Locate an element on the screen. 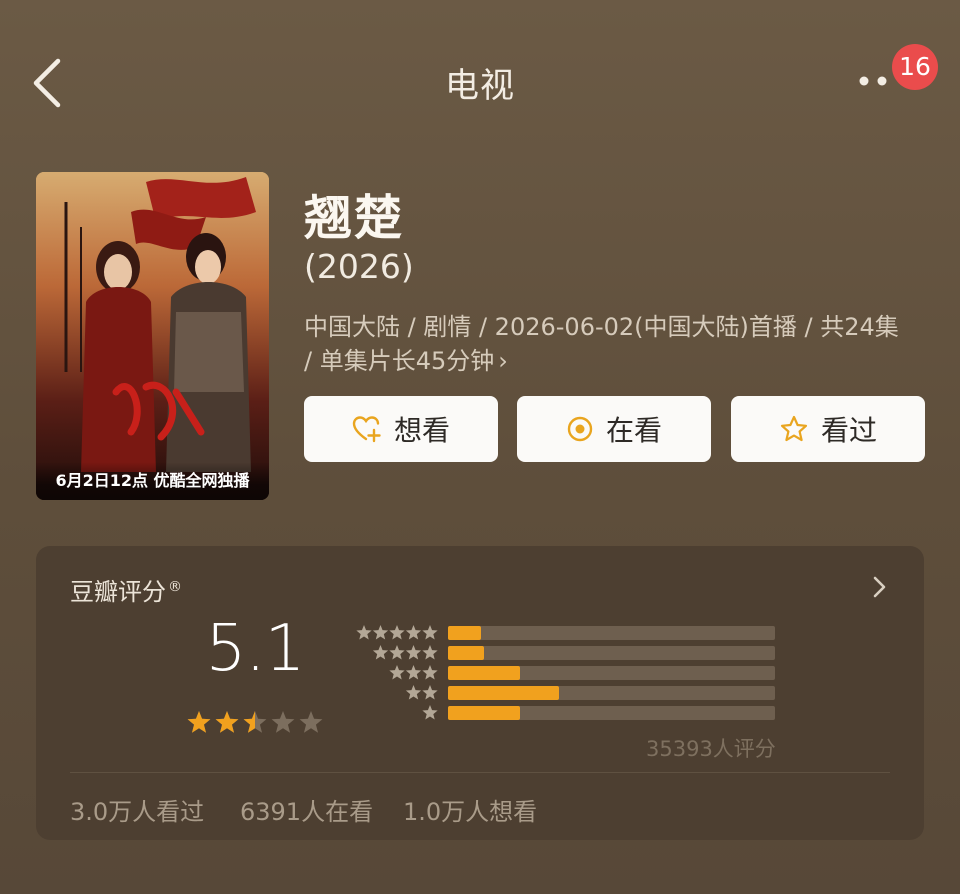 This screenshot has width=960, height=894. rating-title: 豆瓣评分 ® is located at coordinates (126, 589).